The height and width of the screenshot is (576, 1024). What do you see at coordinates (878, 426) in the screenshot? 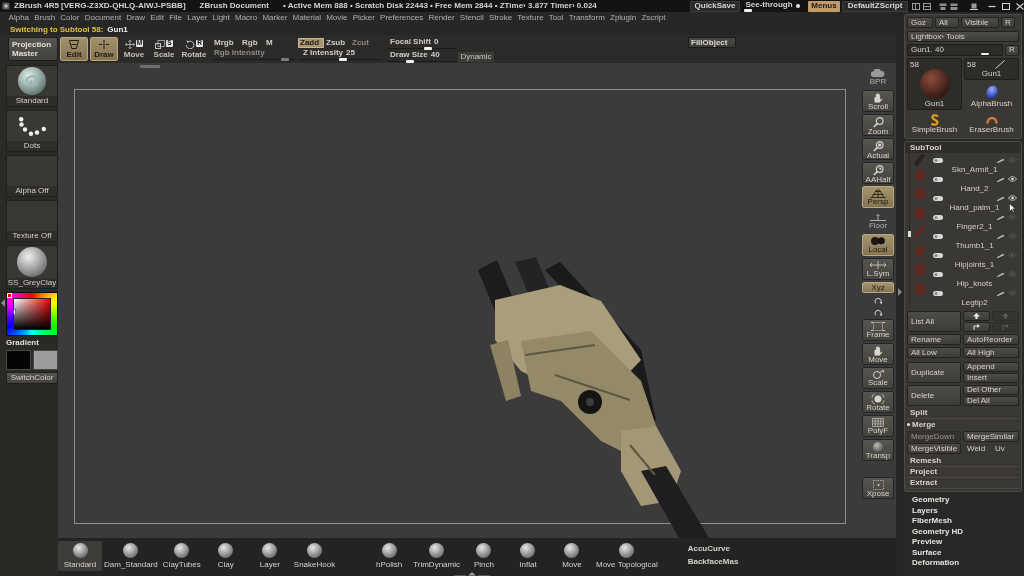
I see `view-button: PolyF` at bounding box center [878, 426].